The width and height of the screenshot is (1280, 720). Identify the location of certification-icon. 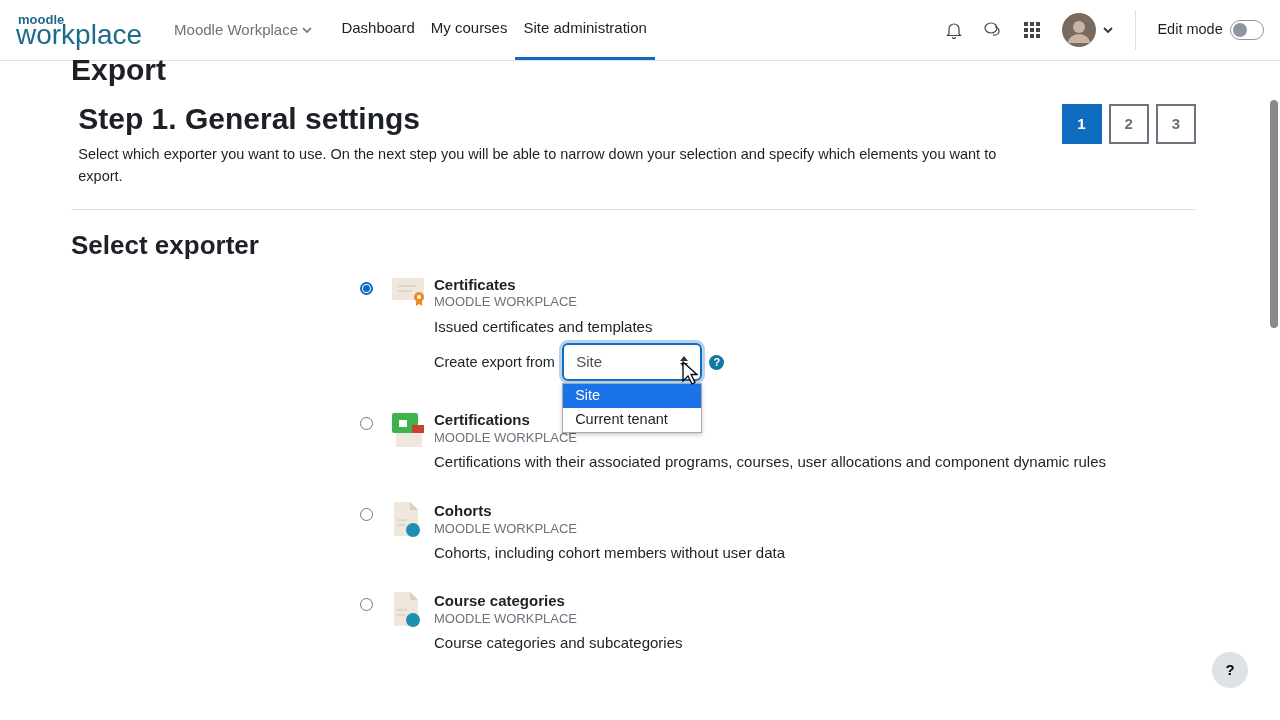
(409, 429).